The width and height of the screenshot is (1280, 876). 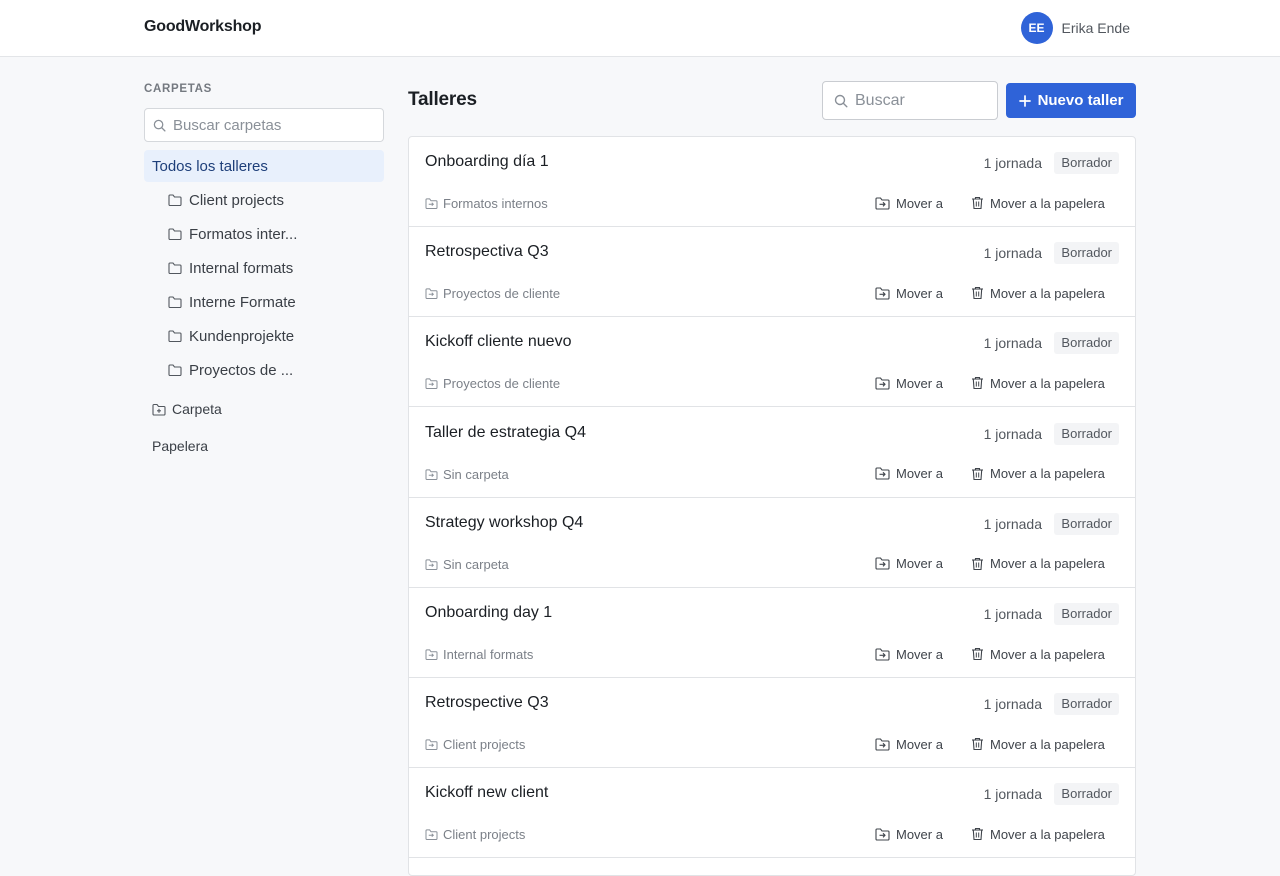 I want to click on workshop-title: Strategy workshop Q4, so click(x=504, y=523).